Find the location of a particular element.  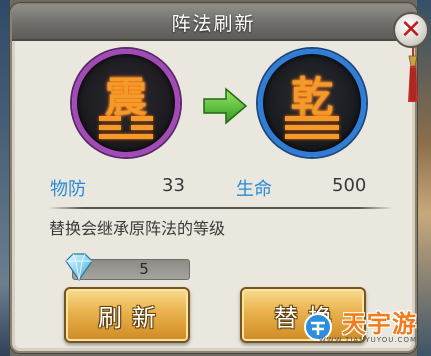

zhen-trigram-icon is located at coordinates (126, 129).